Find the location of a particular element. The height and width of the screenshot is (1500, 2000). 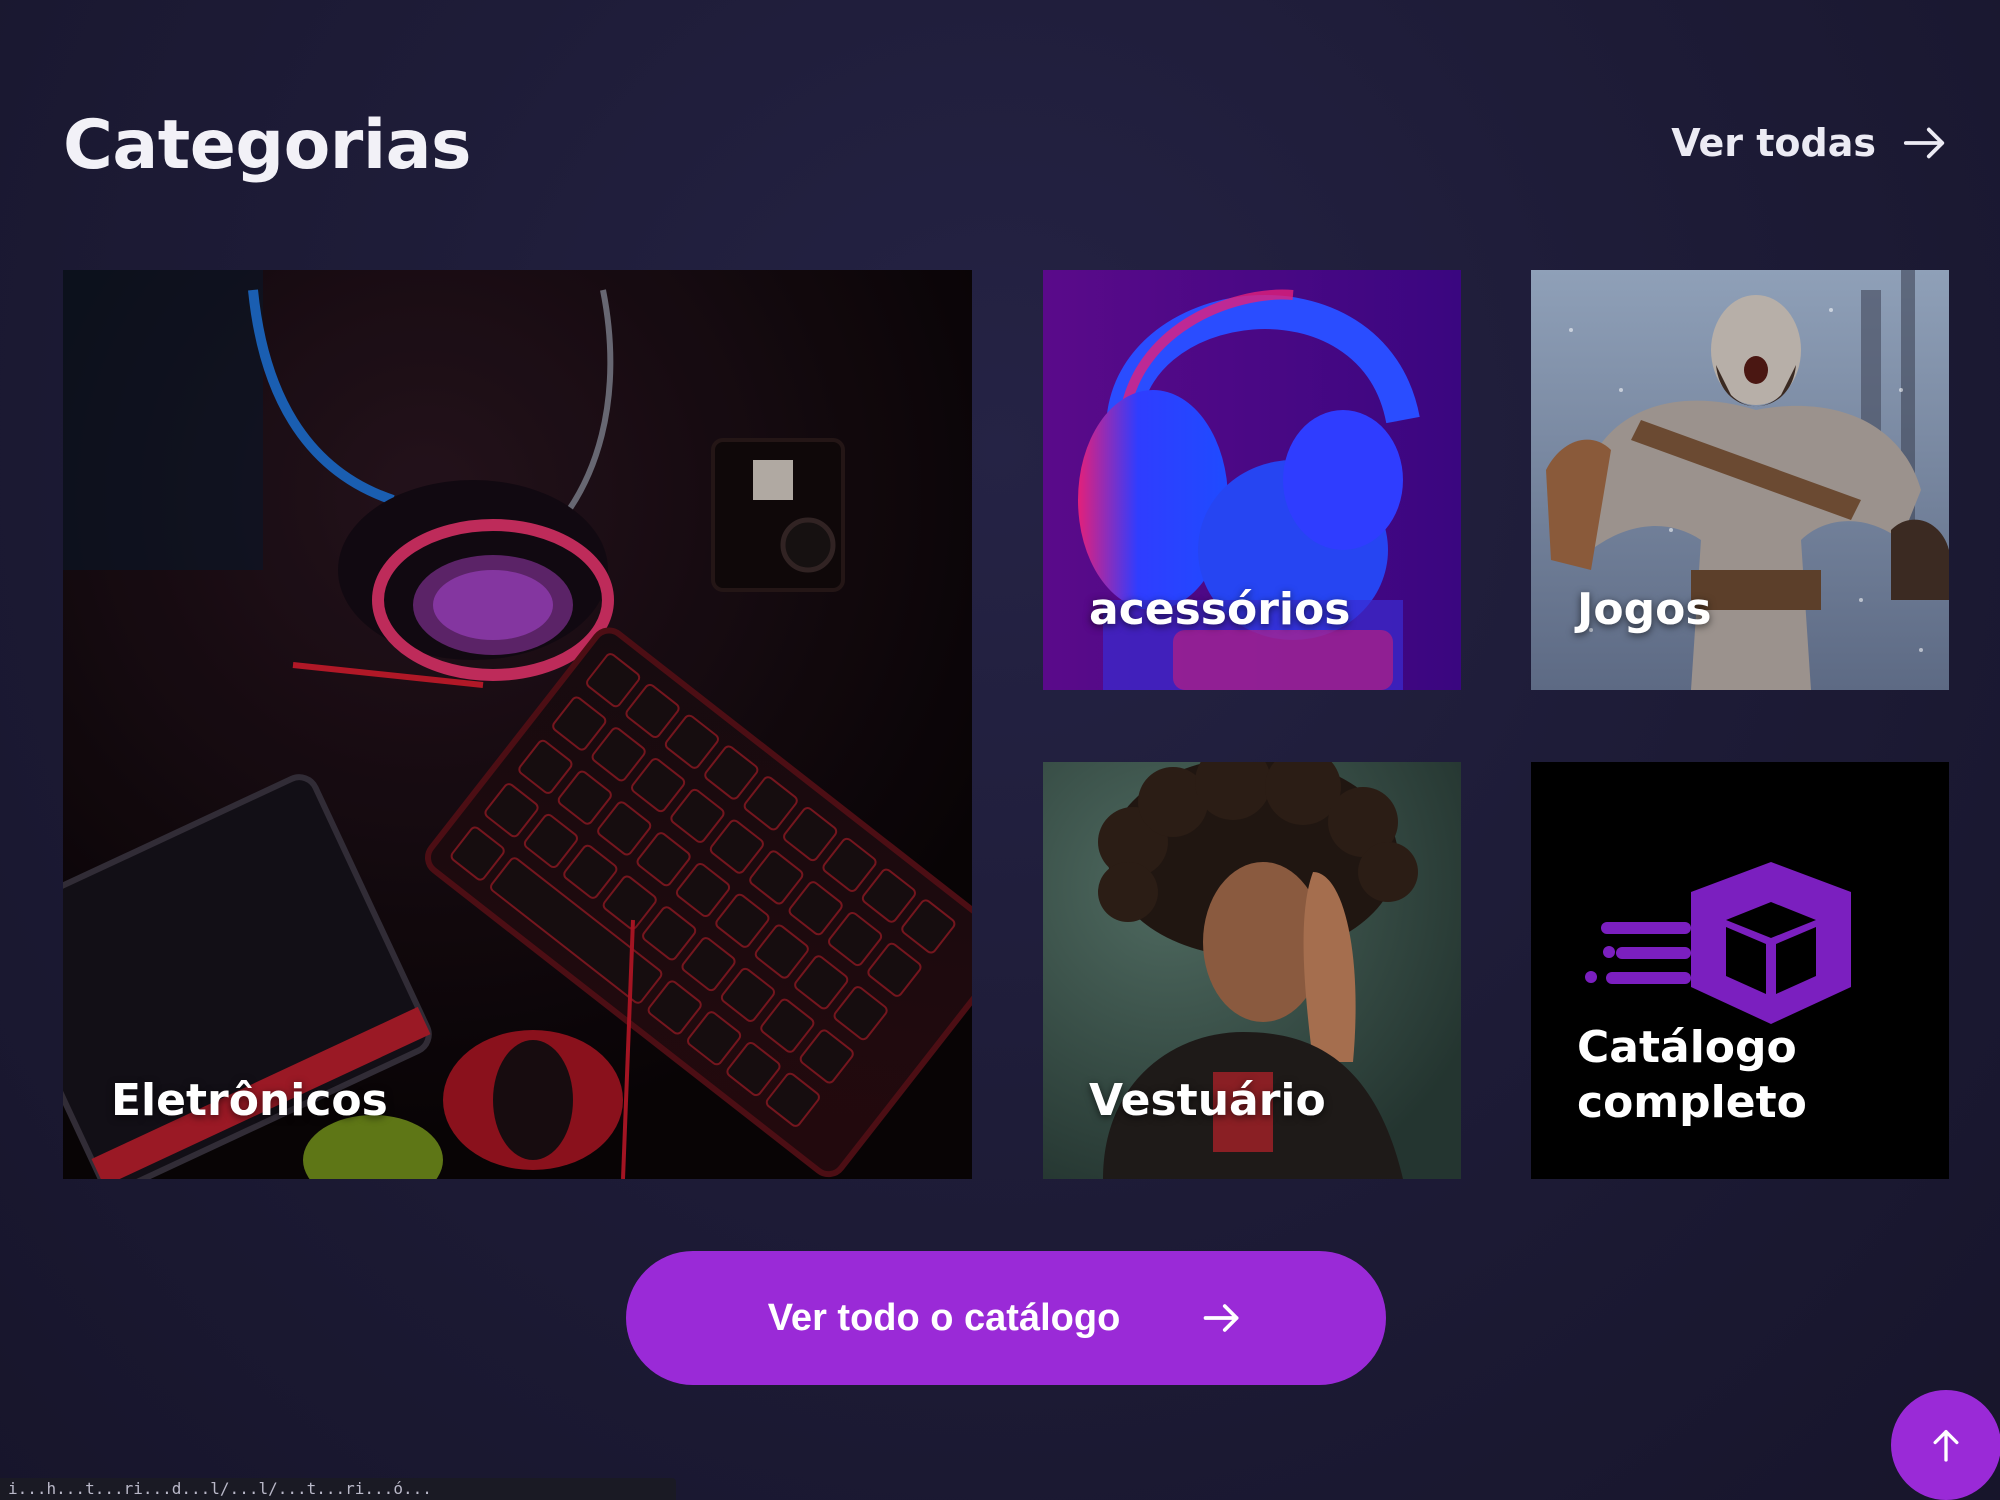

cta-label: Ver todo o catálogo is located at coordinates (944, 1317).